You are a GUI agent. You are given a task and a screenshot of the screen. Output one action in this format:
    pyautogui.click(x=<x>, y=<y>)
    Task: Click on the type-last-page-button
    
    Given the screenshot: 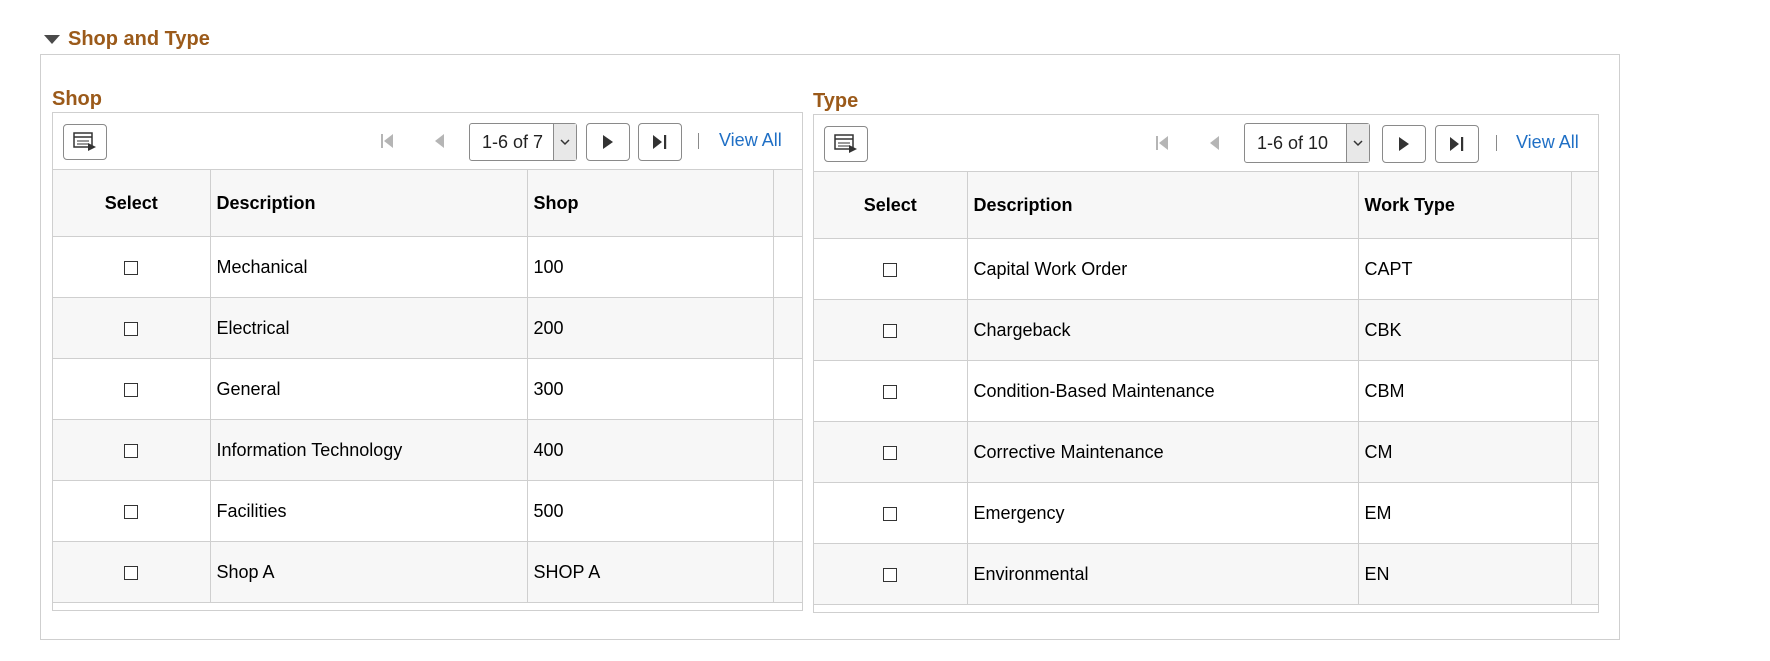 What is the action you would take?
    pyautogui.click(x=1457, y=144)
    